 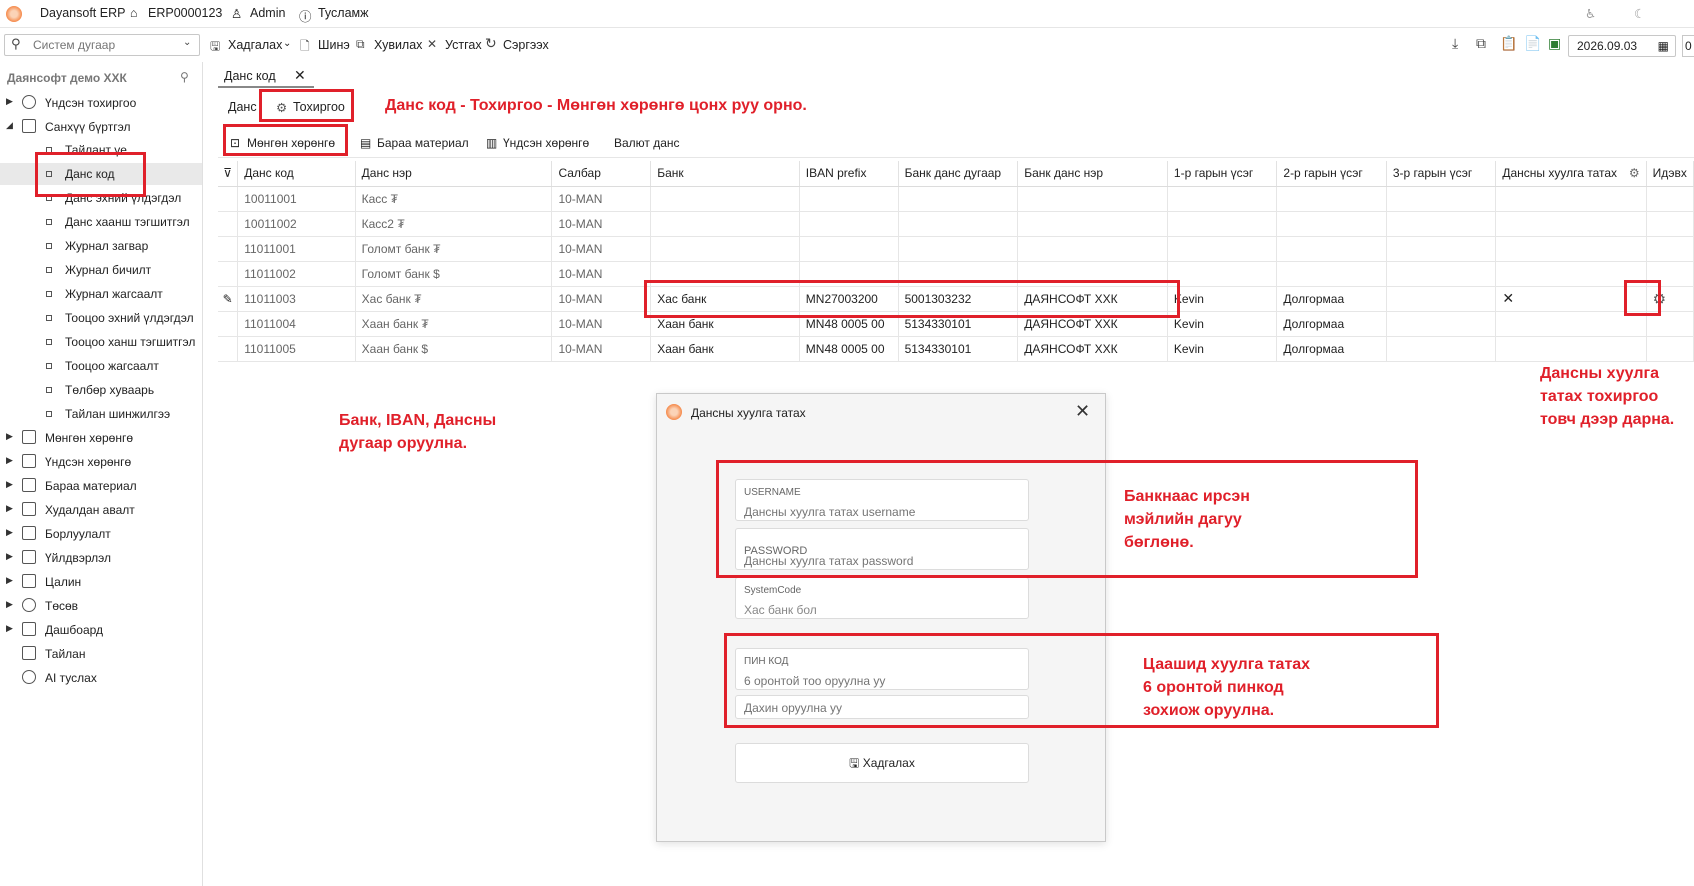 I want to click on copy-doc-icon: ⧉, so click(x=1481, y=44).